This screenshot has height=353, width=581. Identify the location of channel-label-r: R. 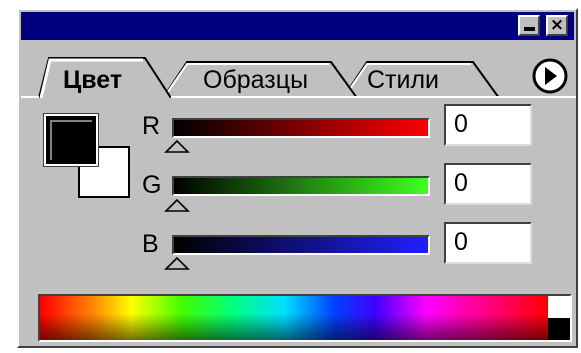
(151, 126).